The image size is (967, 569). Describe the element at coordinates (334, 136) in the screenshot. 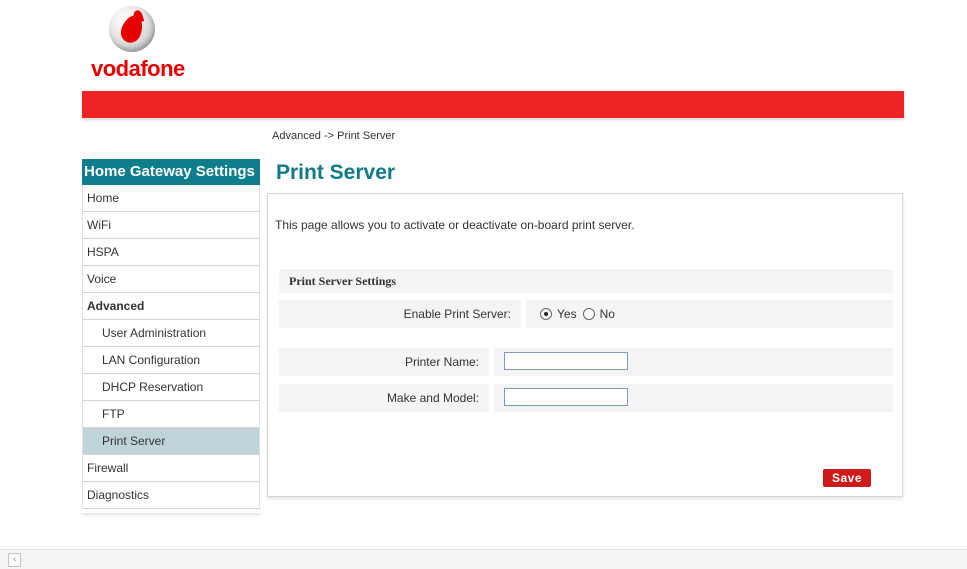

I see `breadcrumb: Advanced -> Print Server` at that location.